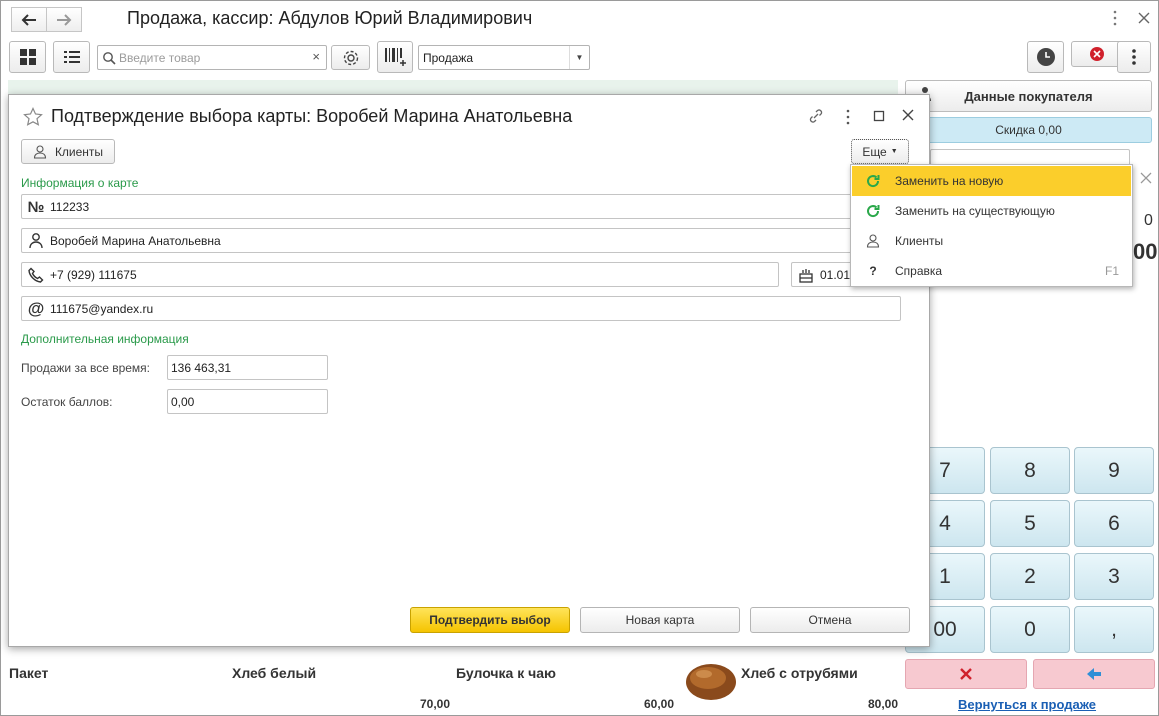 The width and height of the screenshot is (1159, 716). Describe the element at coordinates (873, 181) in the screenshot. I see `refresh-icon` at that location.